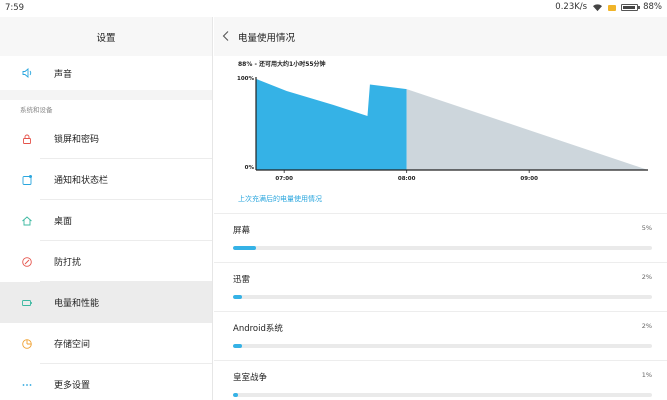 The height and width of the screenshot is (400, 667). Describe the element at coordinates (27, 139) in the screenshot. I see `lock-icon` at that location.